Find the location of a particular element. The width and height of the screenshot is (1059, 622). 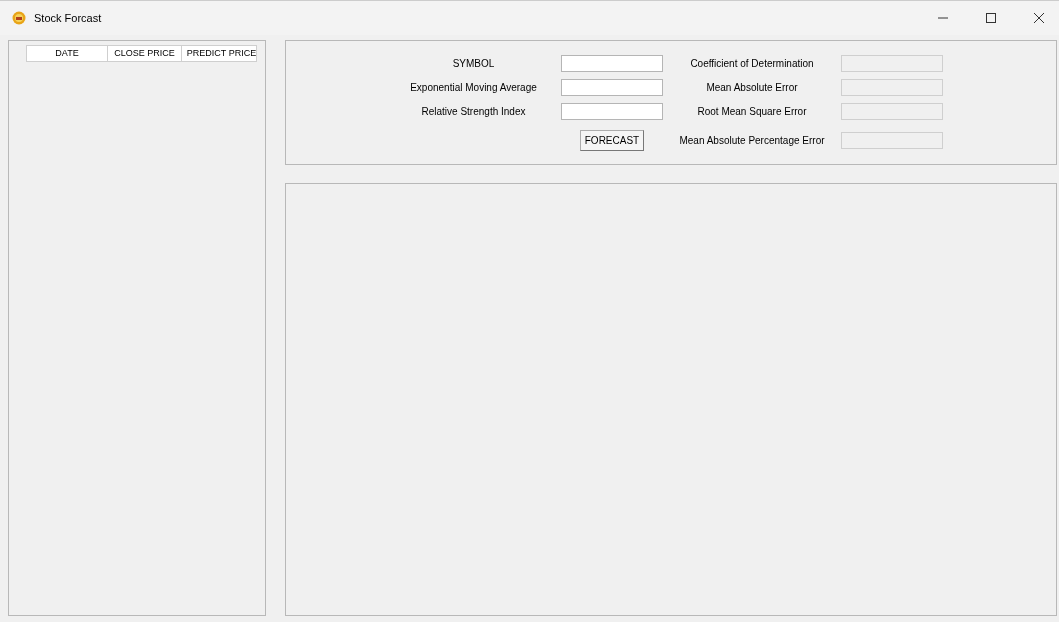

close-icon is located at coordinates (1039, 18).